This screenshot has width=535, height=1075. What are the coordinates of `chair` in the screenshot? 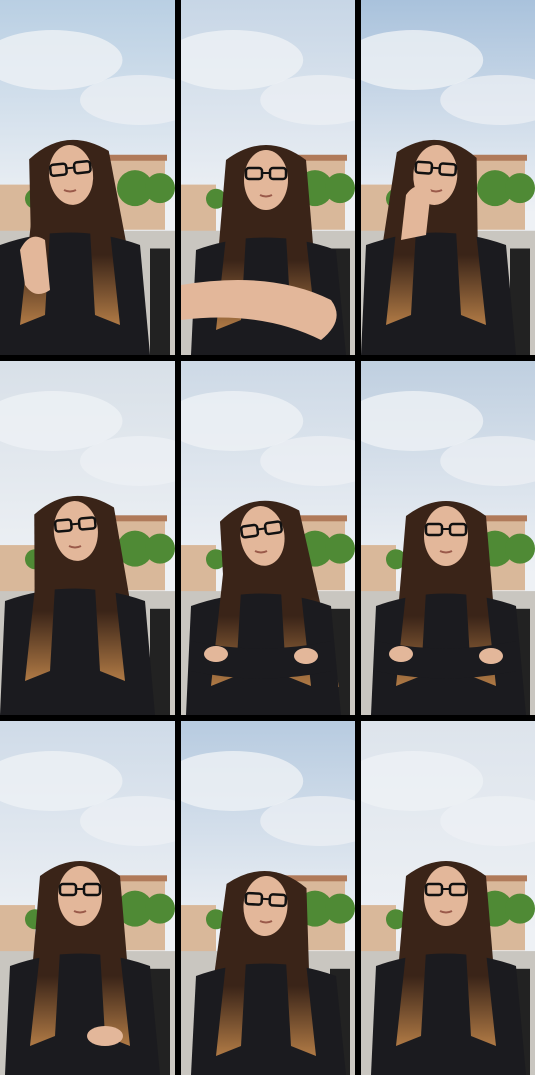 It's located at (160, 301).